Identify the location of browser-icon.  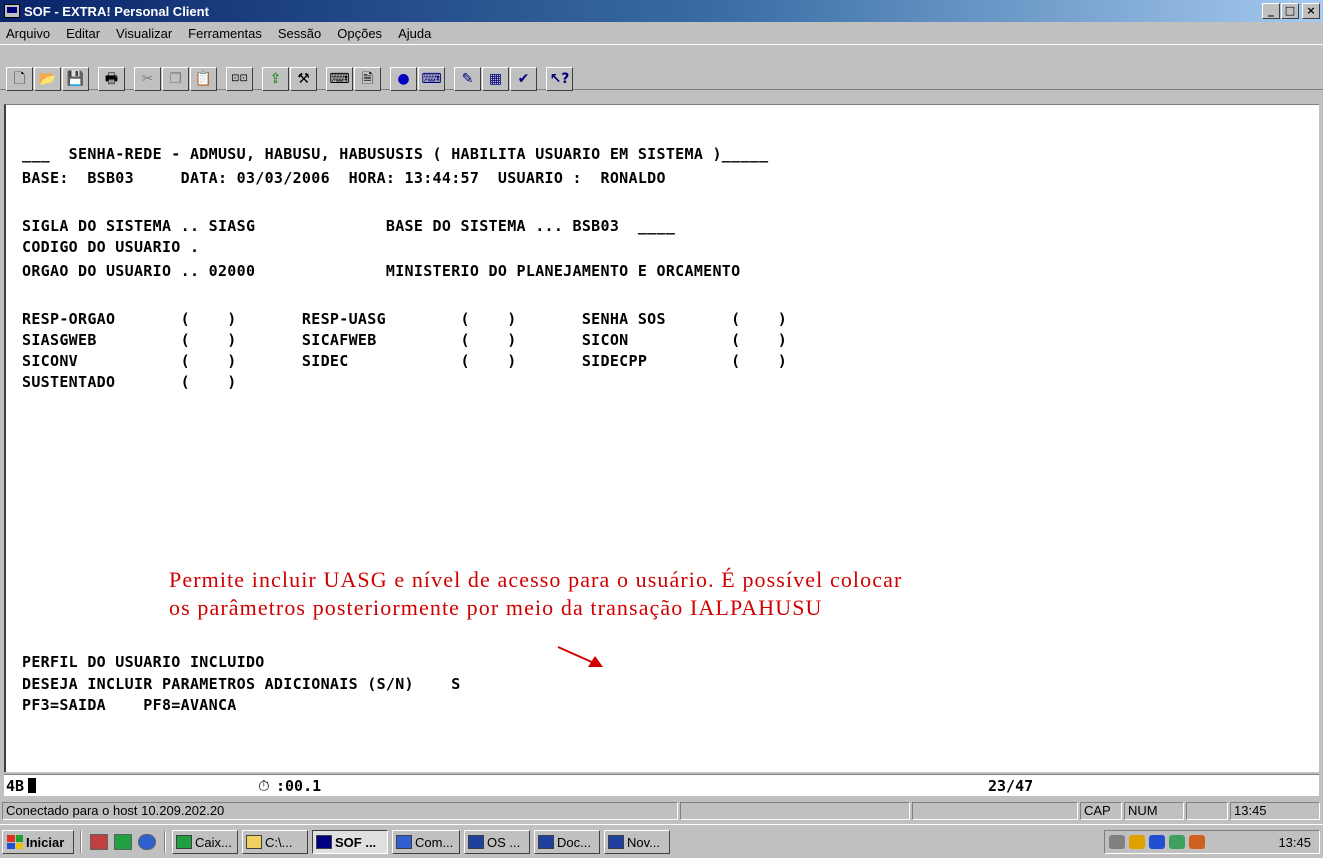
(147, 842).